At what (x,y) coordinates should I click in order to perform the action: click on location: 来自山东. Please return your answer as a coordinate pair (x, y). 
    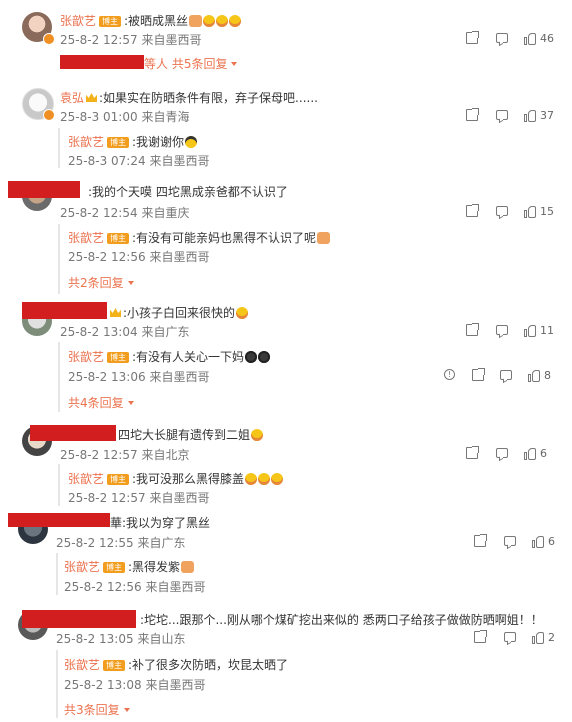
    Looking at the image, I should click on (161, 639).